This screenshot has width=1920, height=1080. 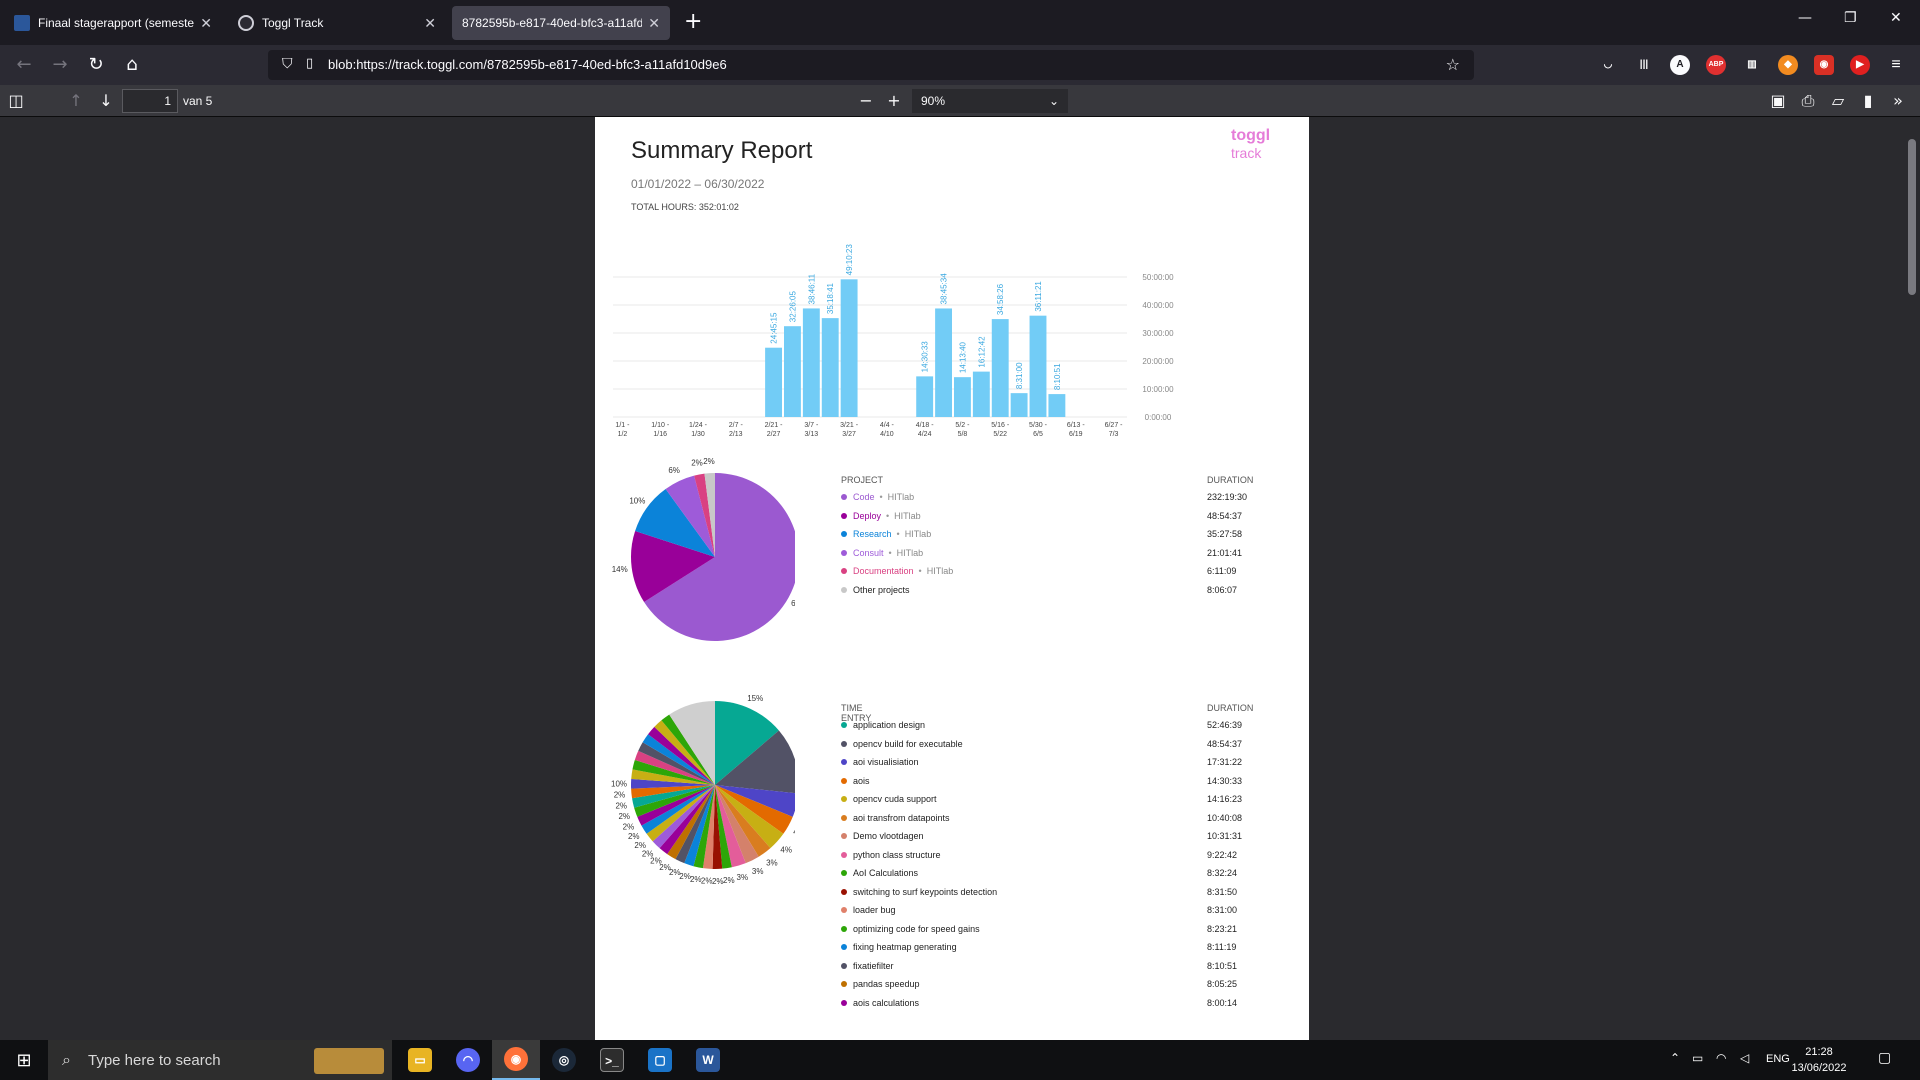 I want to click on time-entry-name: python class structure, so click(x=897, y=854).